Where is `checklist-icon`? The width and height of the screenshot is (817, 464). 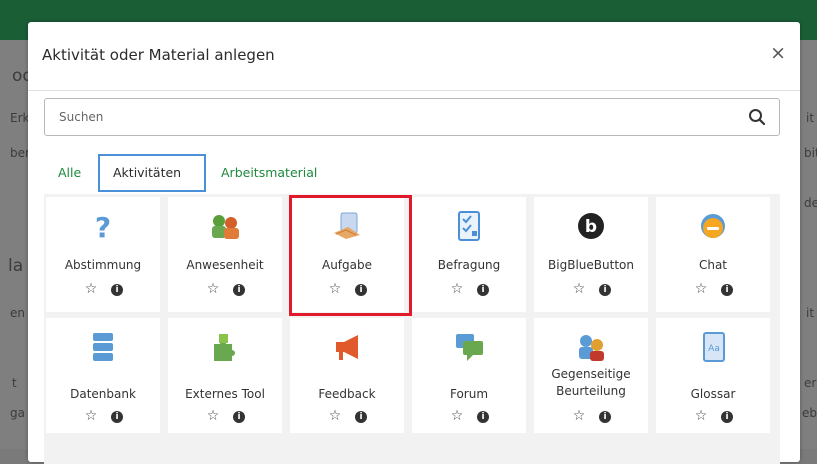 checklist-icon is located at coordinates (469, 226).